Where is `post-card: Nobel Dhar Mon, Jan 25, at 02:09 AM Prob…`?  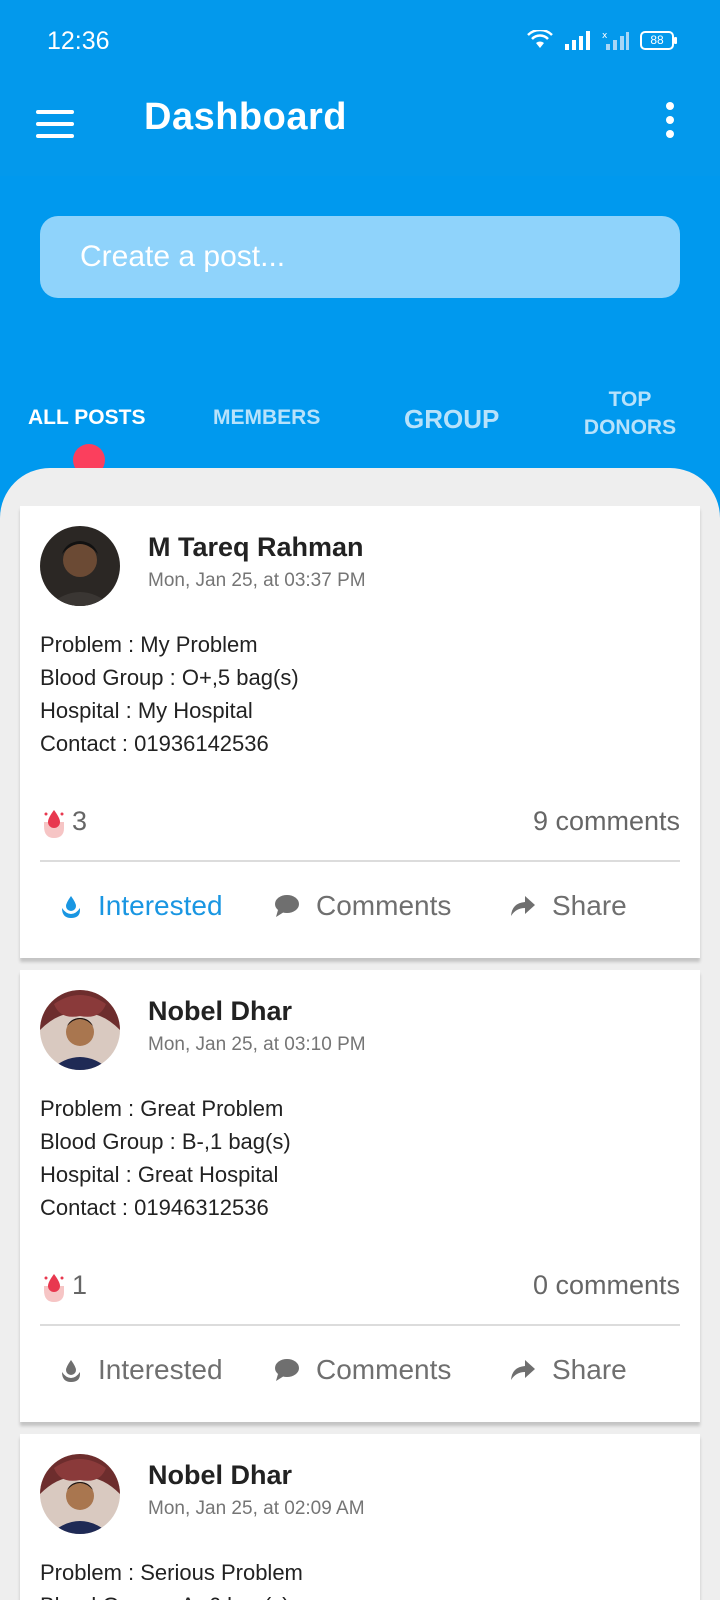 post-card: Nobel Dhar Mon, Jan 25, at 02:09 AM Prob… is located at coordinates (360, 1517).